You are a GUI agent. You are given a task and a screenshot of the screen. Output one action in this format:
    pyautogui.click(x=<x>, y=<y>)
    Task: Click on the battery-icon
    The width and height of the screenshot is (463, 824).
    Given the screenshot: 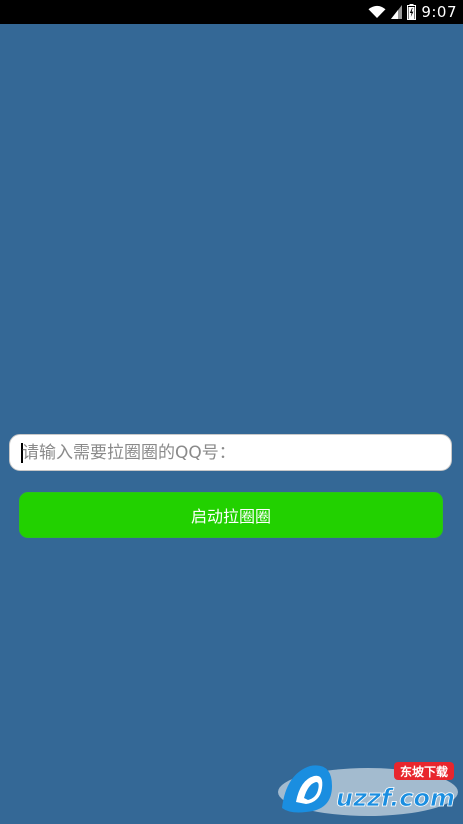 What is the action you would take?
    pyautogui.click(x=412, y=12)
    